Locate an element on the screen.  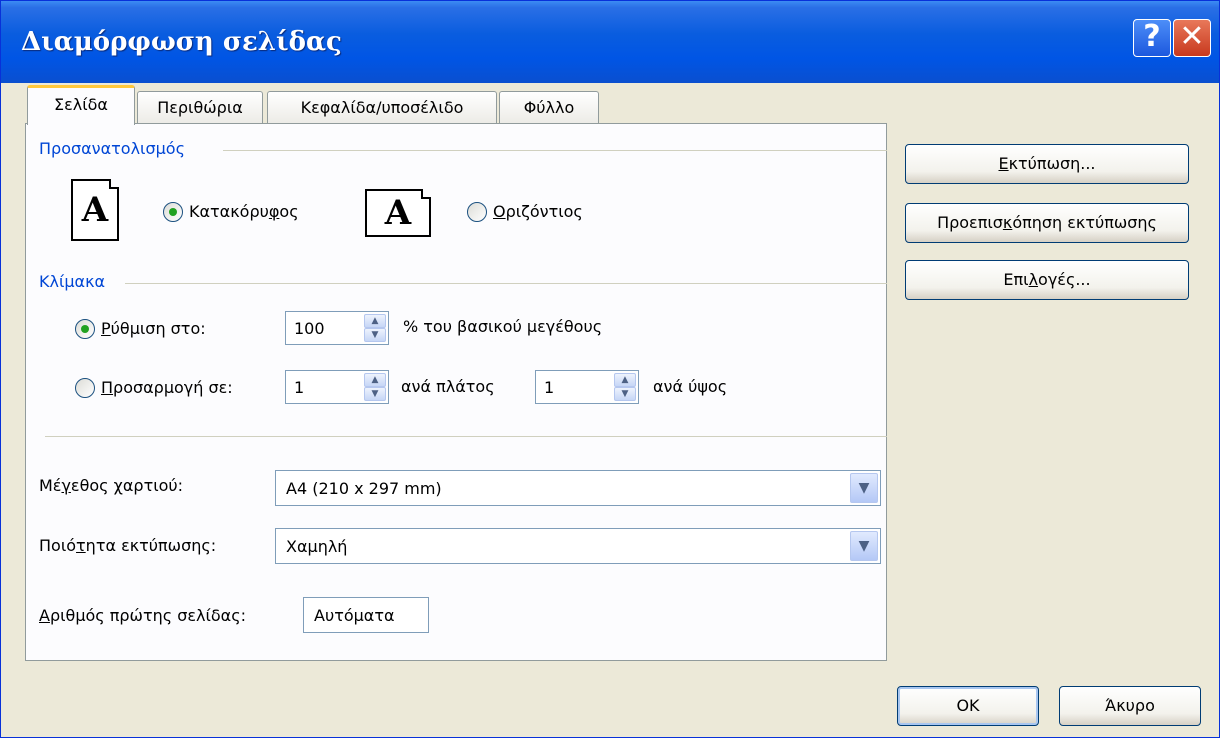
fit-to-radio is located at coordinates (85, 388).